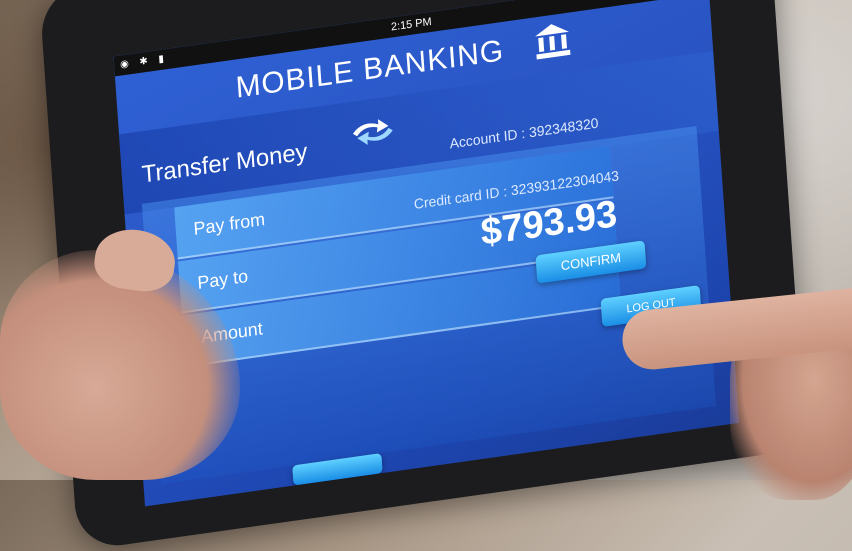  Describe the element at coordinates (553, 42) in the screenshot. I see `bank-icon` at that location.